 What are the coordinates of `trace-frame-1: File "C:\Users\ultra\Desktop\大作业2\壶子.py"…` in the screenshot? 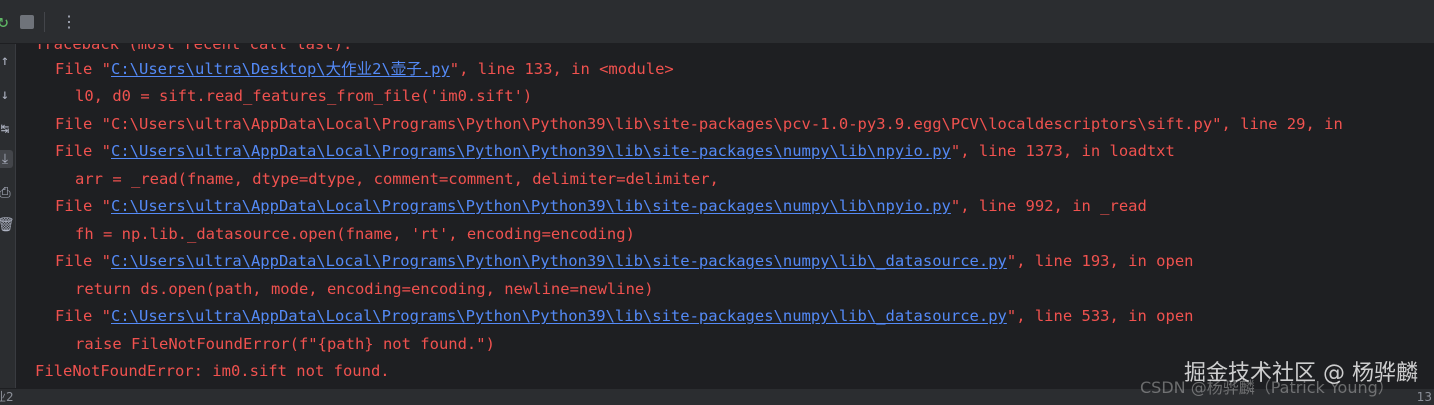 It's located at (364, 69).